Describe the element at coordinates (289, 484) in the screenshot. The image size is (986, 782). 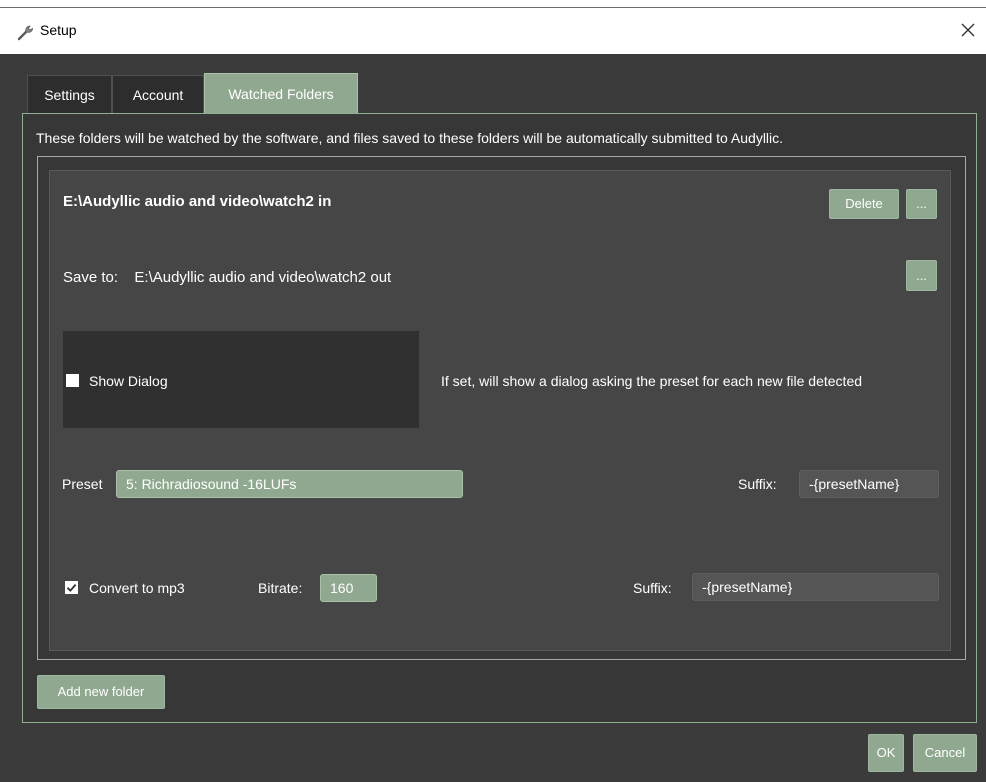
I see `preset-select: 5: Richradiosound -16LUFs` at that location.